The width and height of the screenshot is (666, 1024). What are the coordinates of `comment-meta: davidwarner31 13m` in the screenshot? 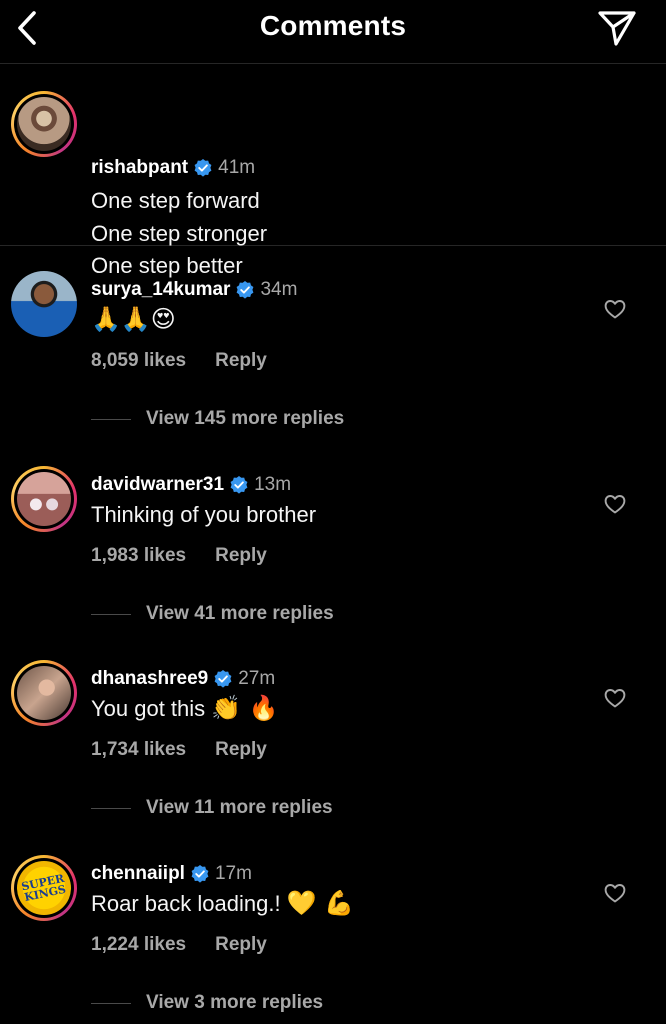 It's located at (191, 485).